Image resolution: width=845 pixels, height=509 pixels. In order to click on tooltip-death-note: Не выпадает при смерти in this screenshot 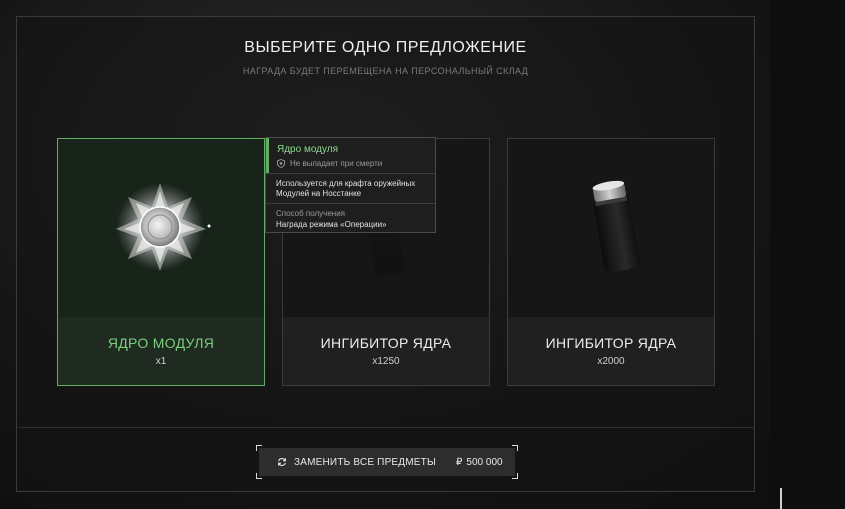, I will do `click(329, 163)`.